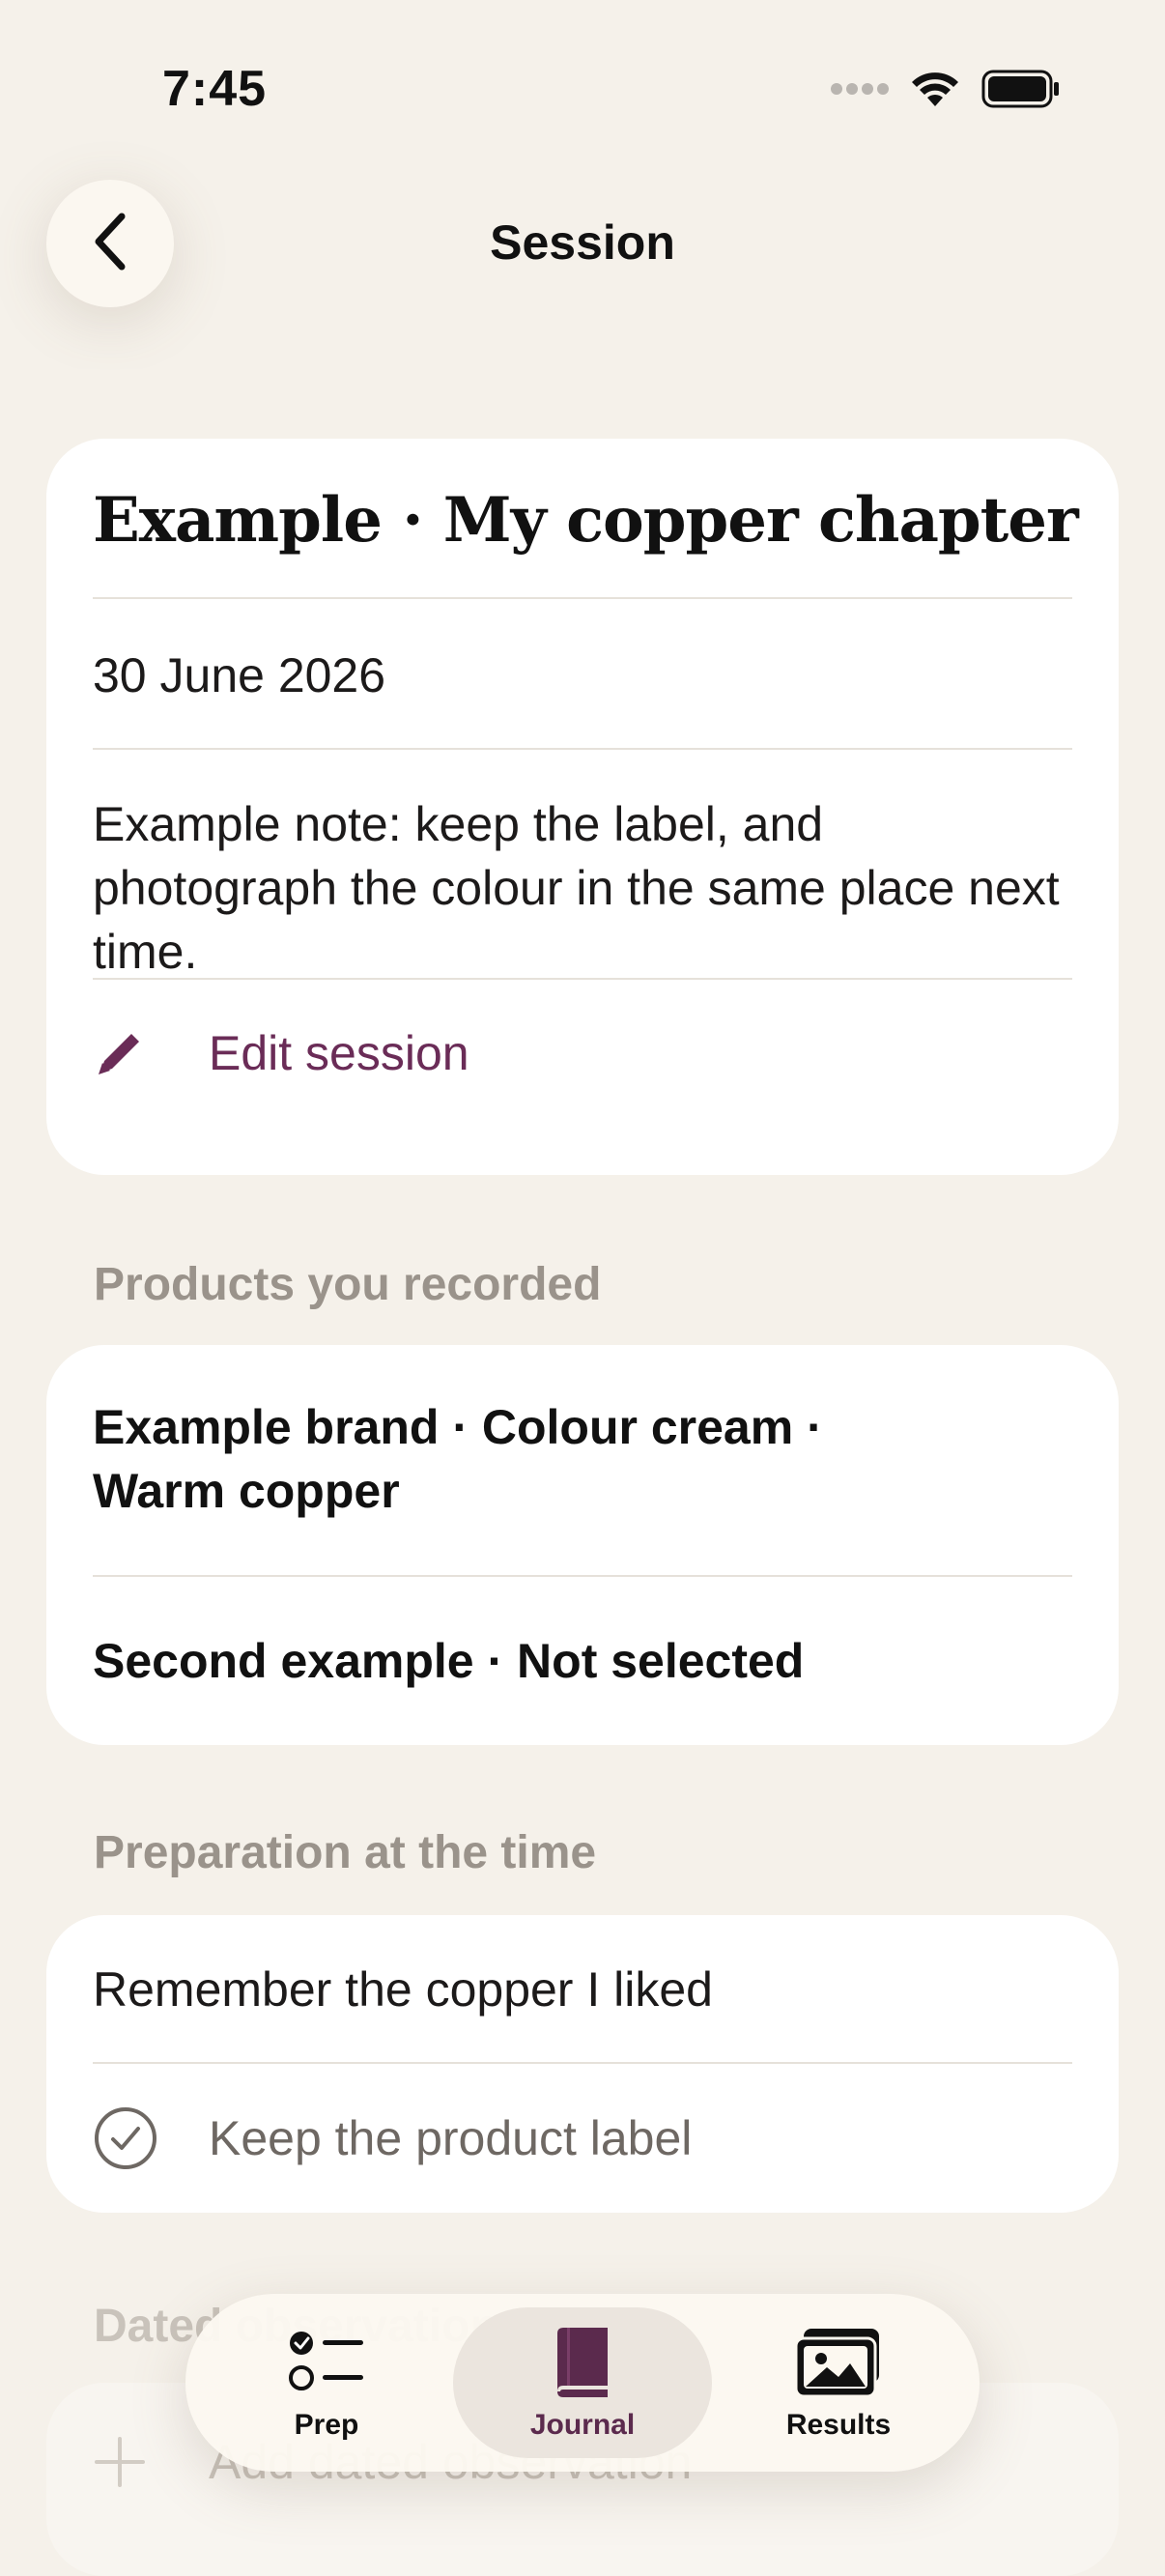  What do you see at coordinates (582, 97) in the screenshot?
I see `status-bar: 7:45` at bounding box center [582, 97].